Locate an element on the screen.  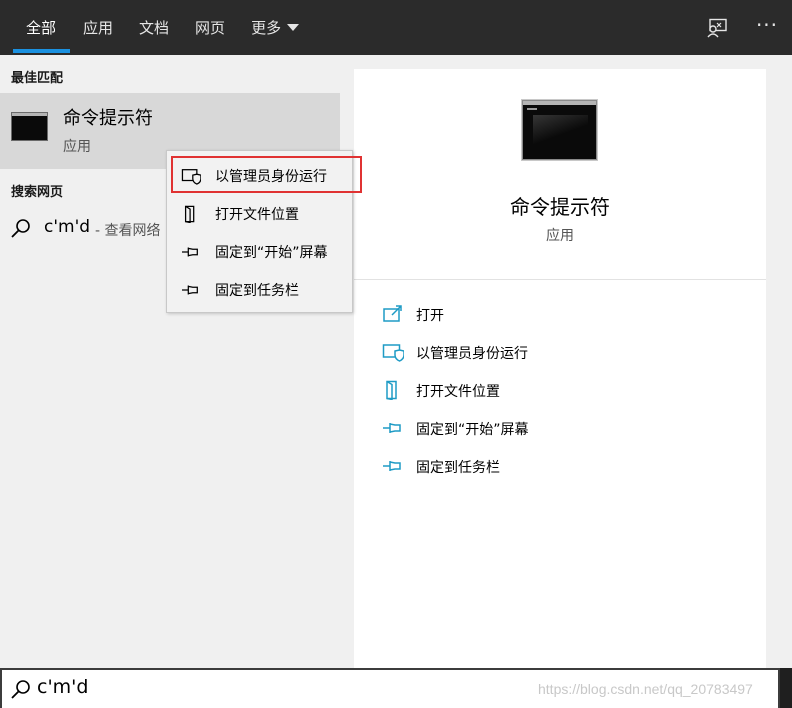
tab-web: 网页 is located at coordinates (210, 27).